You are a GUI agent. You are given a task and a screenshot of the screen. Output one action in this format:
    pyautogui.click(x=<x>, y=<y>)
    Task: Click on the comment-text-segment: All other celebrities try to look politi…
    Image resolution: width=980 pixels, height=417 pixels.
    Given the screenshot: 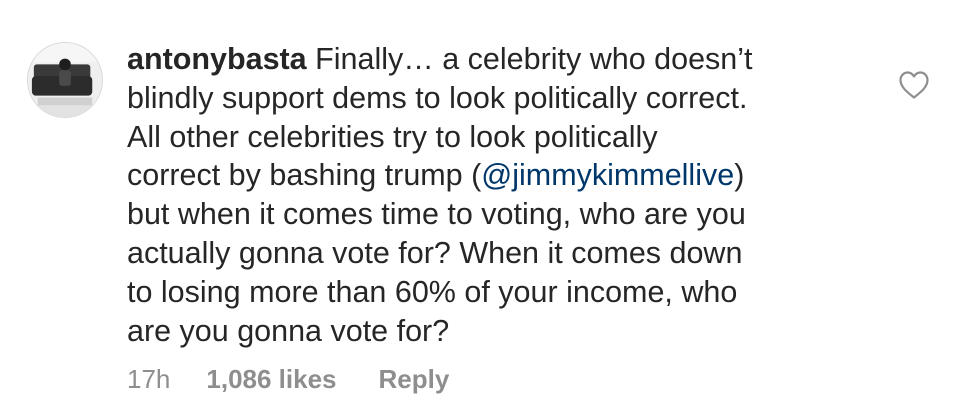 What is the action you would take?
    pyautogui.click(x=392, y=136)
    